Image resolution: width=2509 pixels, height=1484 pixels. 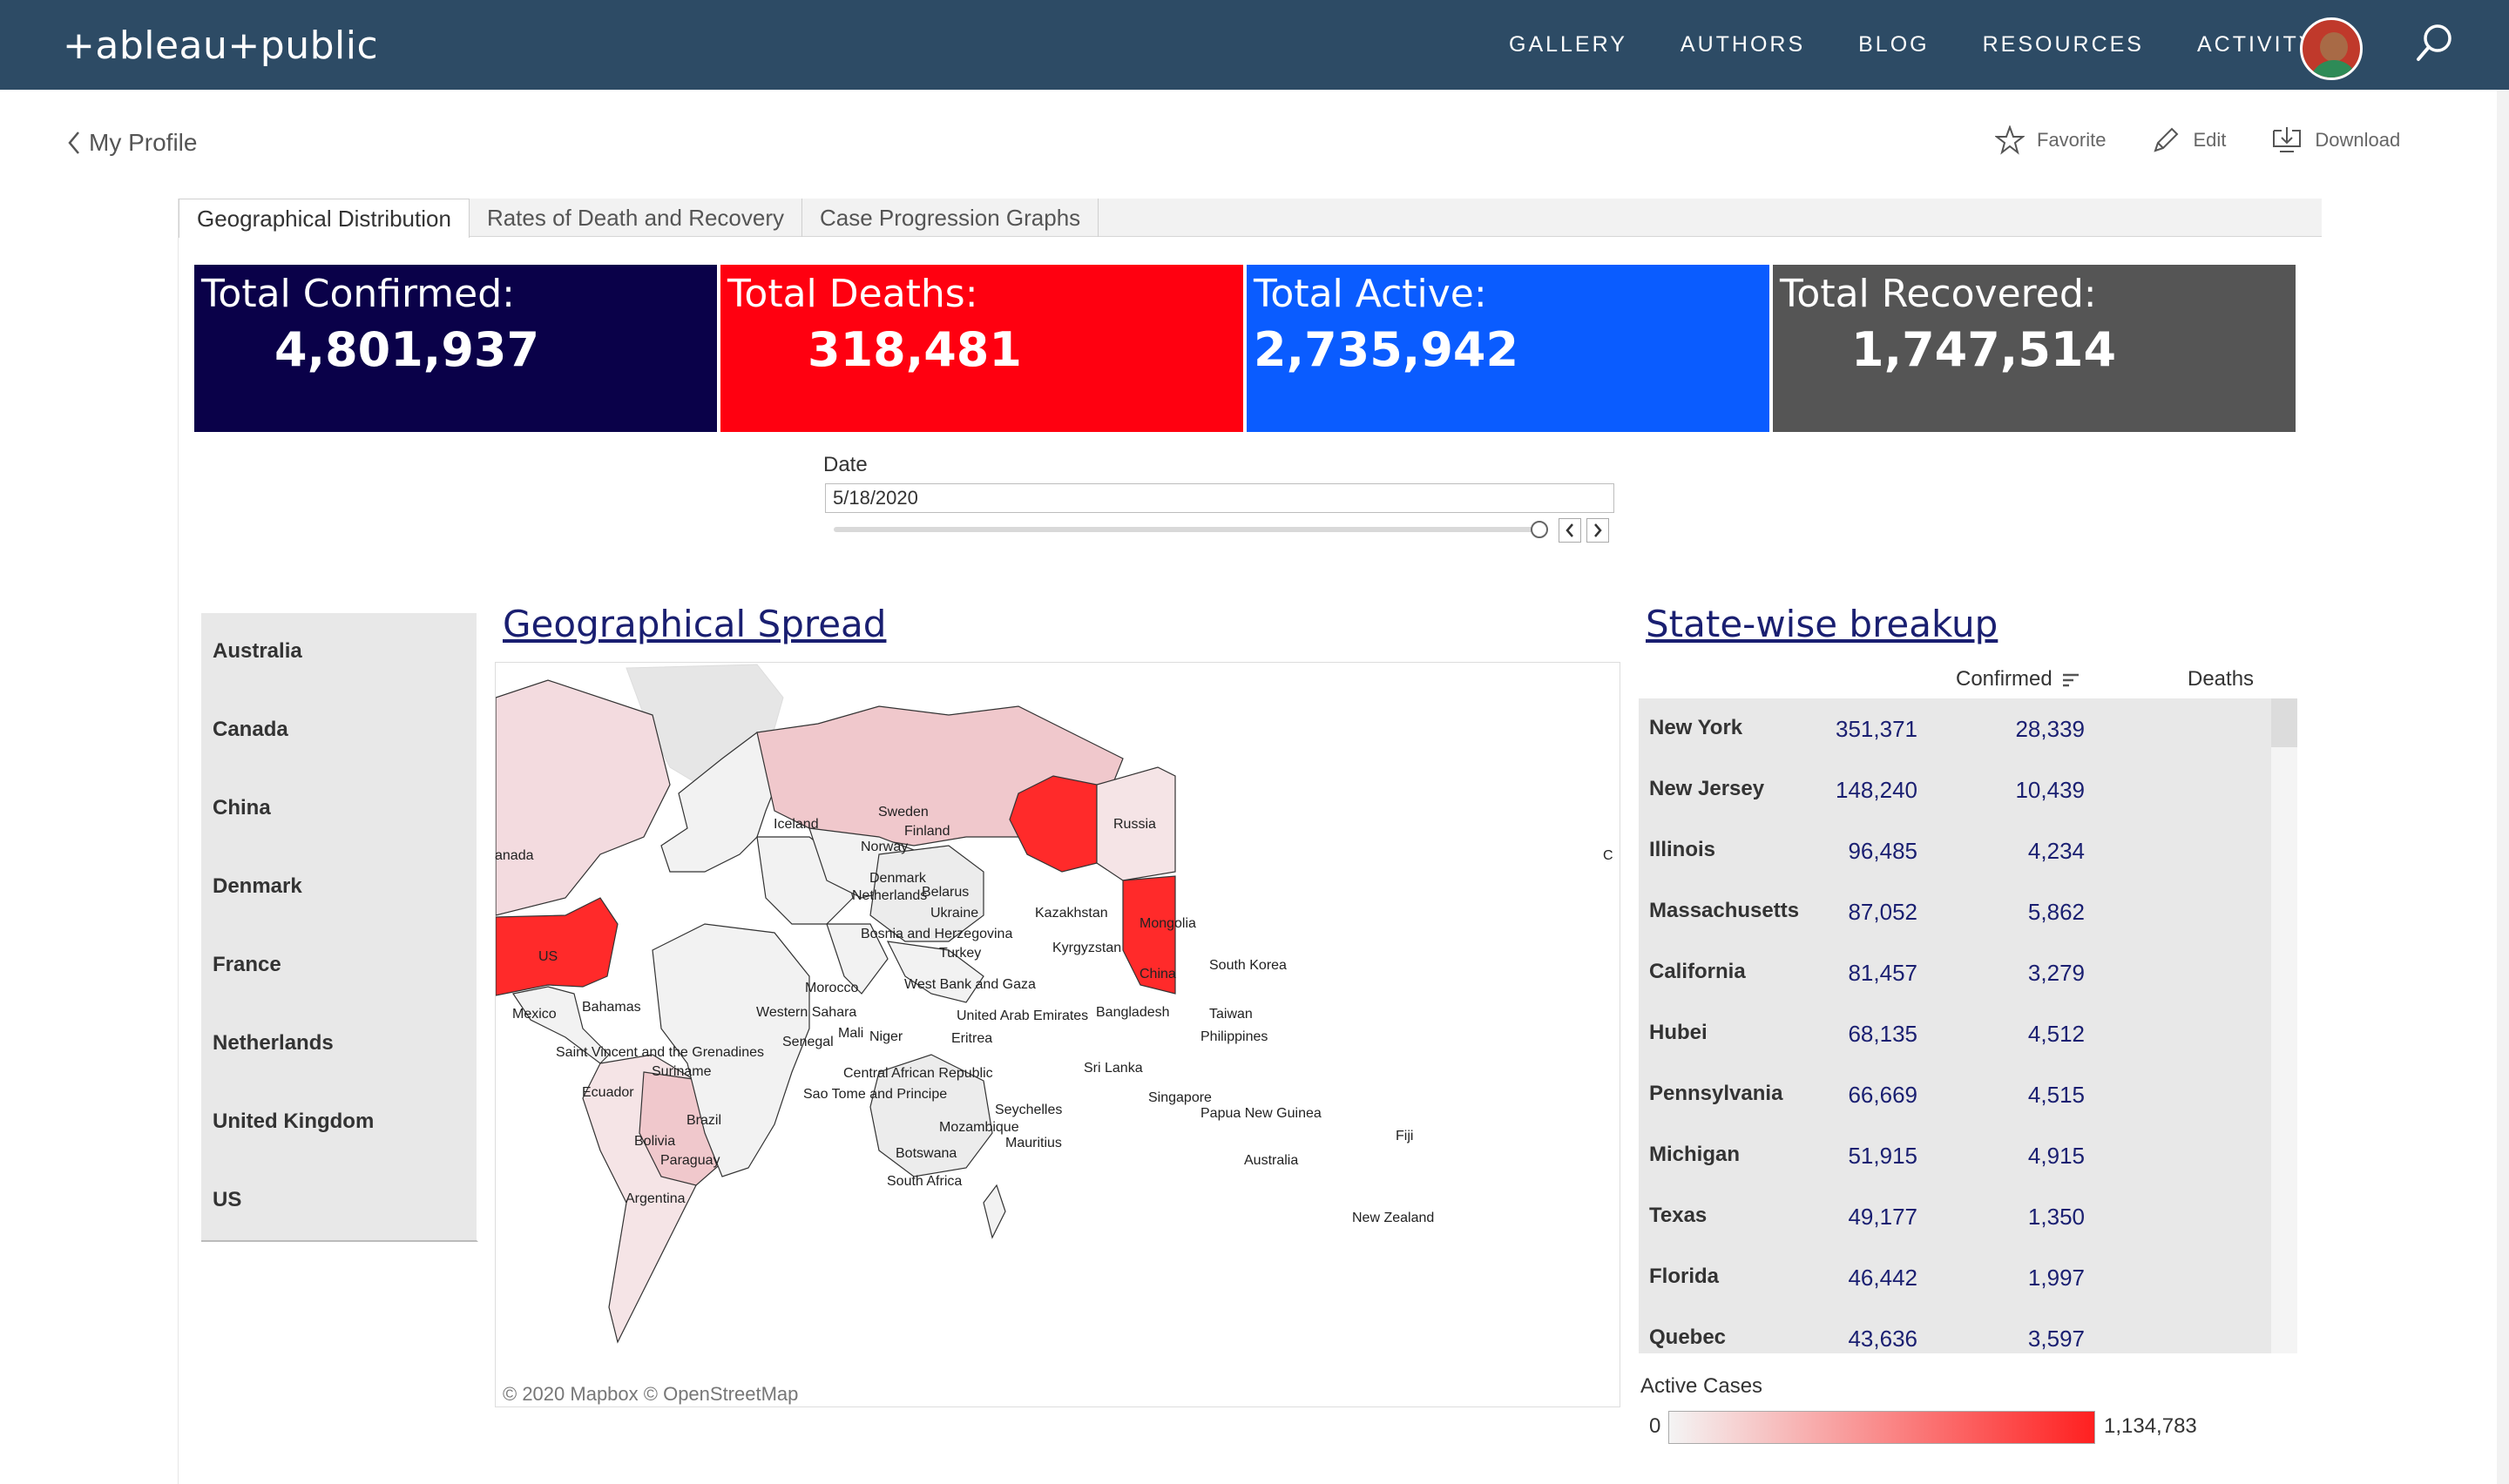 What do you see at coordinates (2056, 912) in the screenshot?
I see `table-row-deaths: 5,862` at bounding box center [2056, 912].